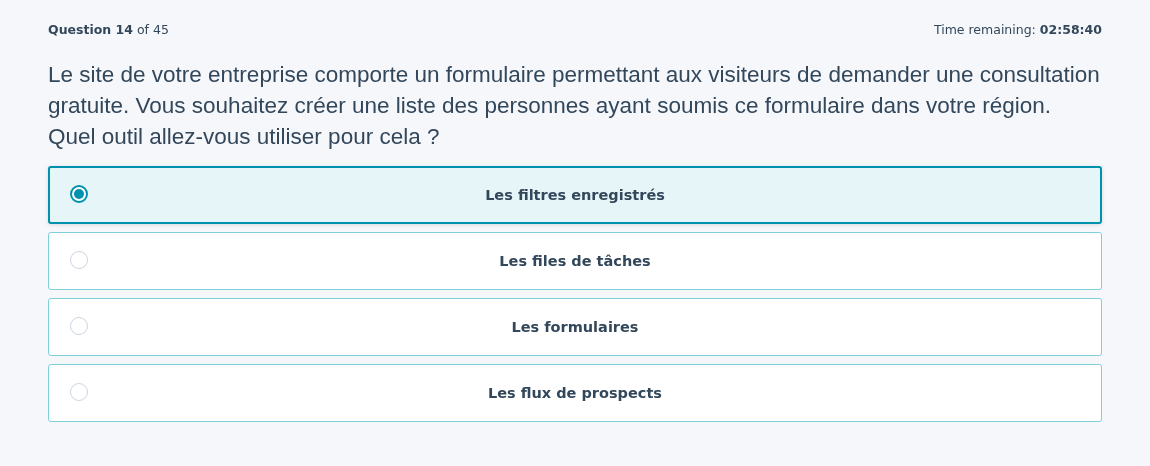 The width and height of the screenshot is (1150, 466). I want to click on answer-option: Les formulaires, so click(575, 327).